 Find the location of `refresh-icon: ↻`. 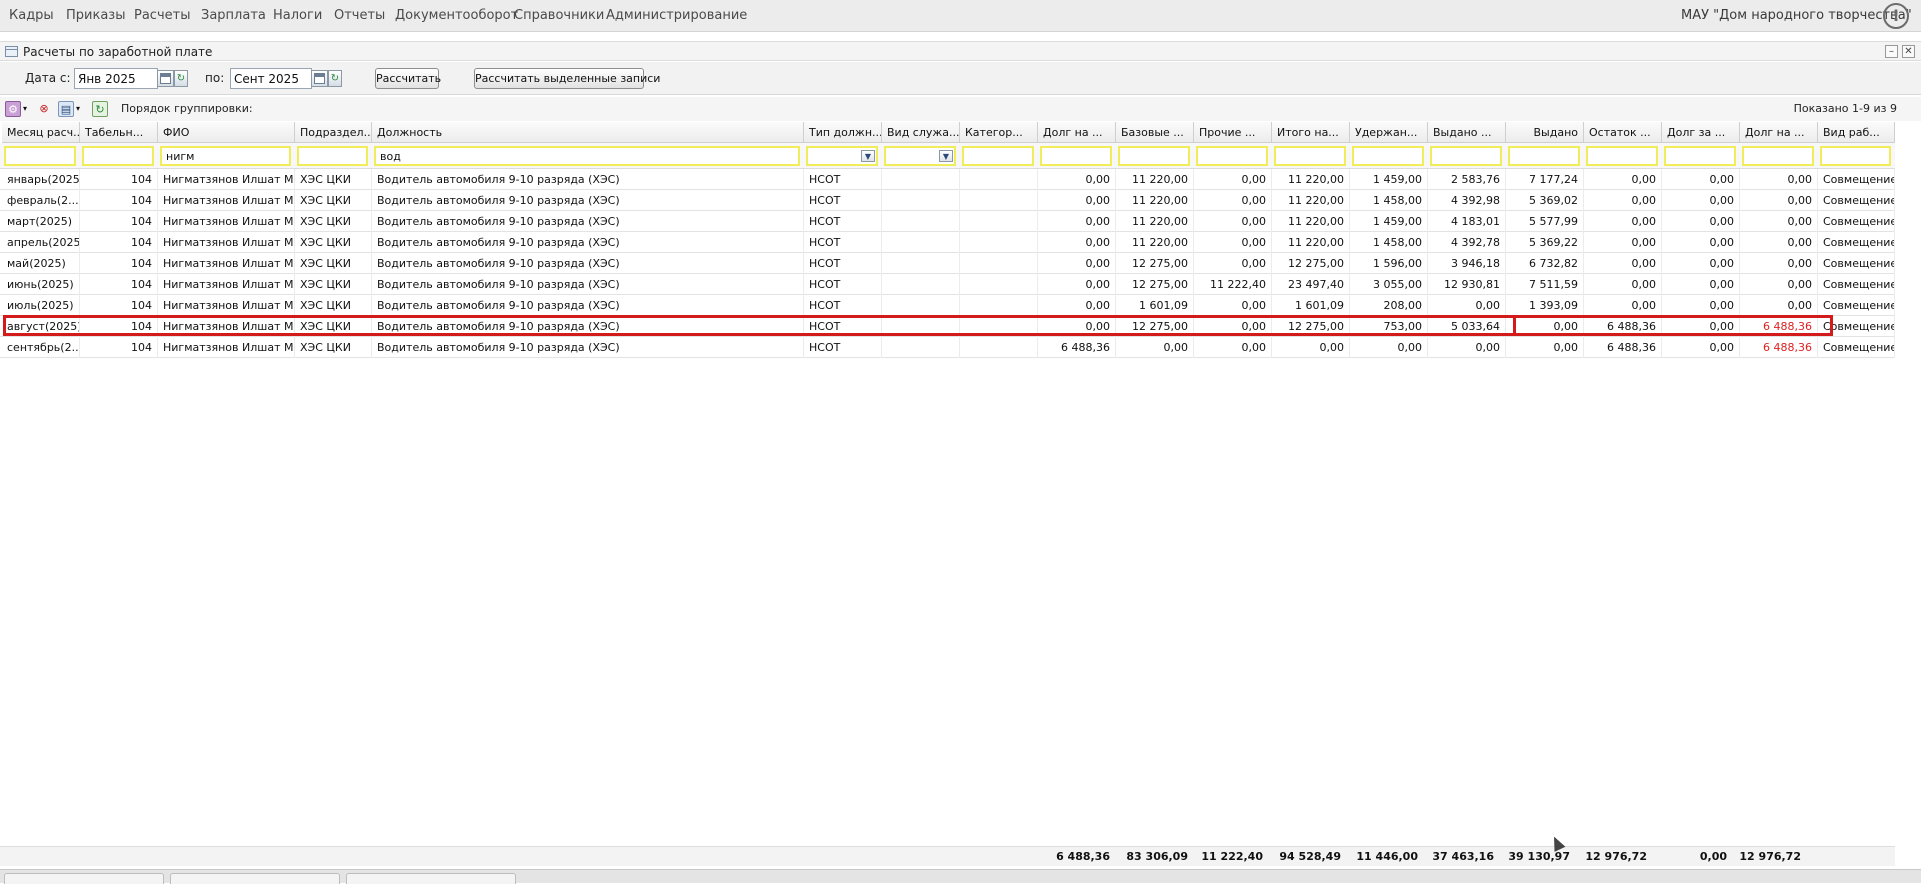

refresh-icon: ↻ is located at coordinates (100, 109).